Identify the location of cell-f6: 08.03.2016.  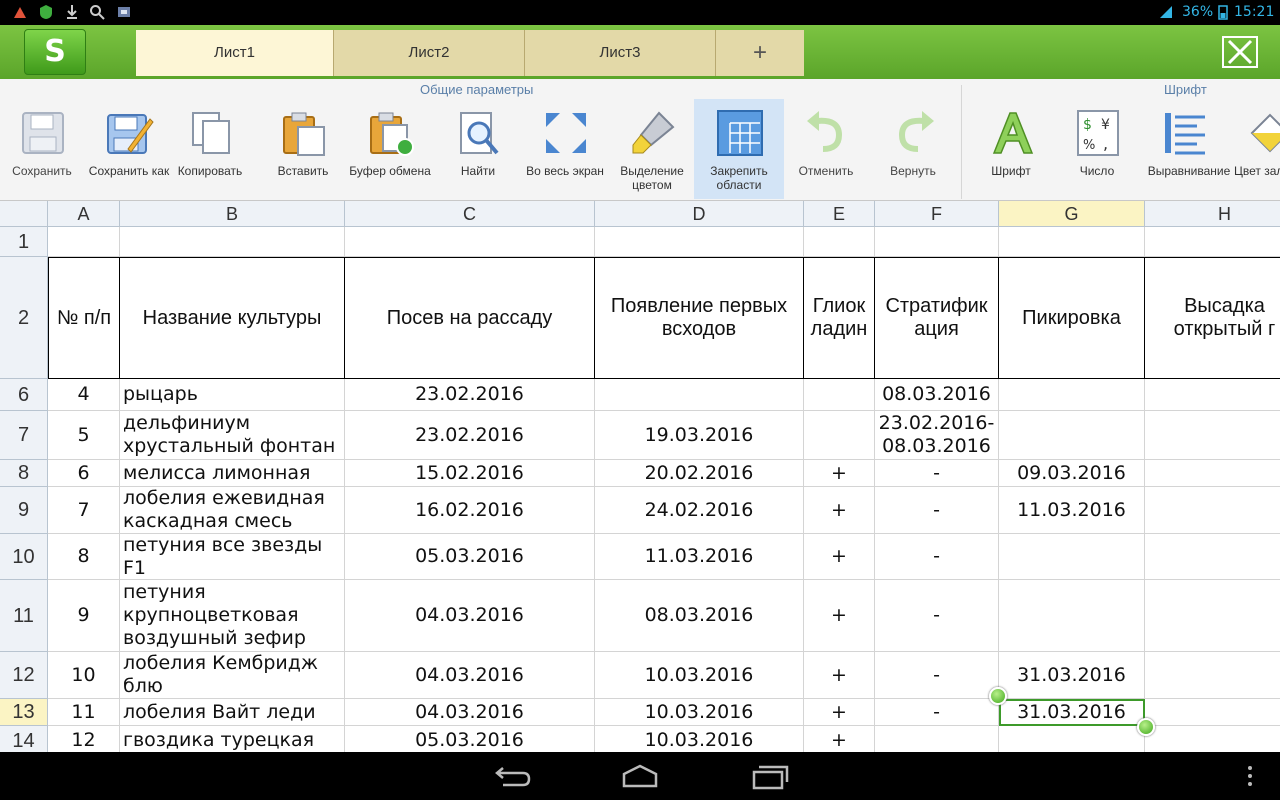
(937, 395).